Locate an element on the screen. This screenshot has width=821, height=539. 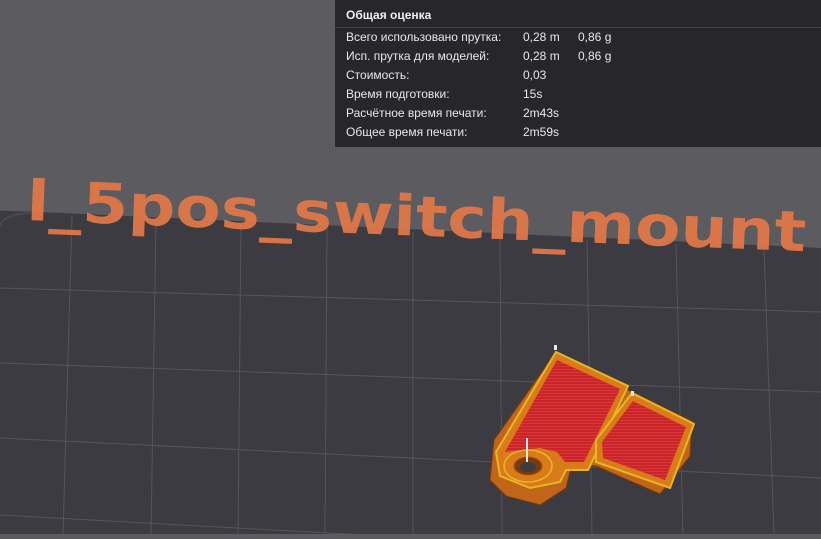
stat-row-total-print-time: Общее время печати: 2m59s is located at coordinates (578, 132).